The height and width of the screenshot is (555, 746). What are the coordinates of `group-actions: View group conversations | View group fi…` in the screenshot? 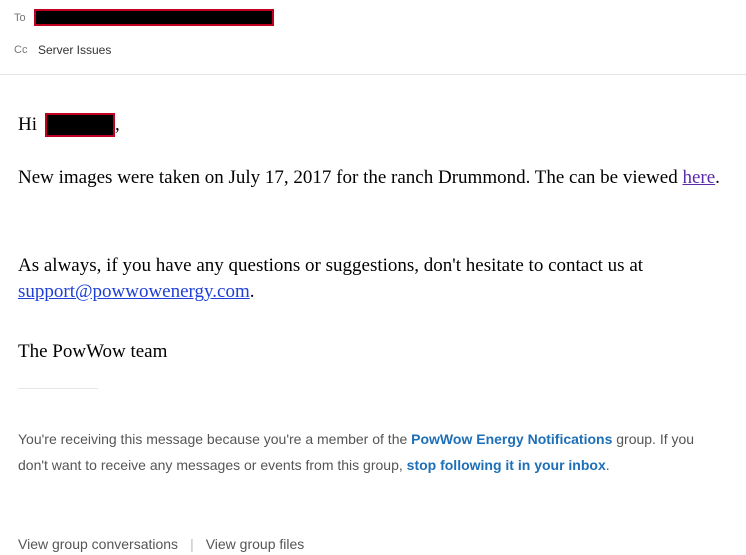 It's located at (161, 544).